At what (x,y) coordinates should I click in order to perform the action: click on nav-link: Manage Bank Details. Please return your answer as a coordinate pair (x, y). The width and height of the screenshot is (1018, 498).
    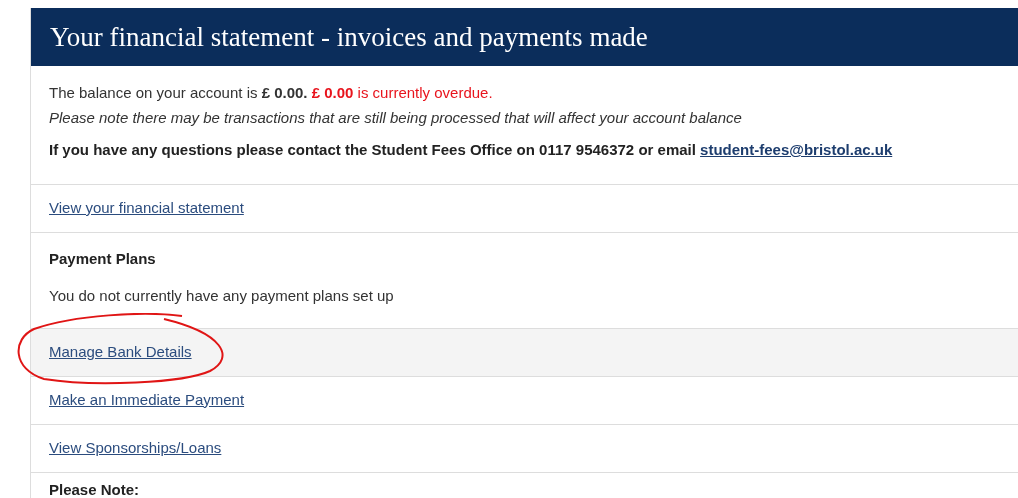
    Looking at the image, I should click on (120, 352).